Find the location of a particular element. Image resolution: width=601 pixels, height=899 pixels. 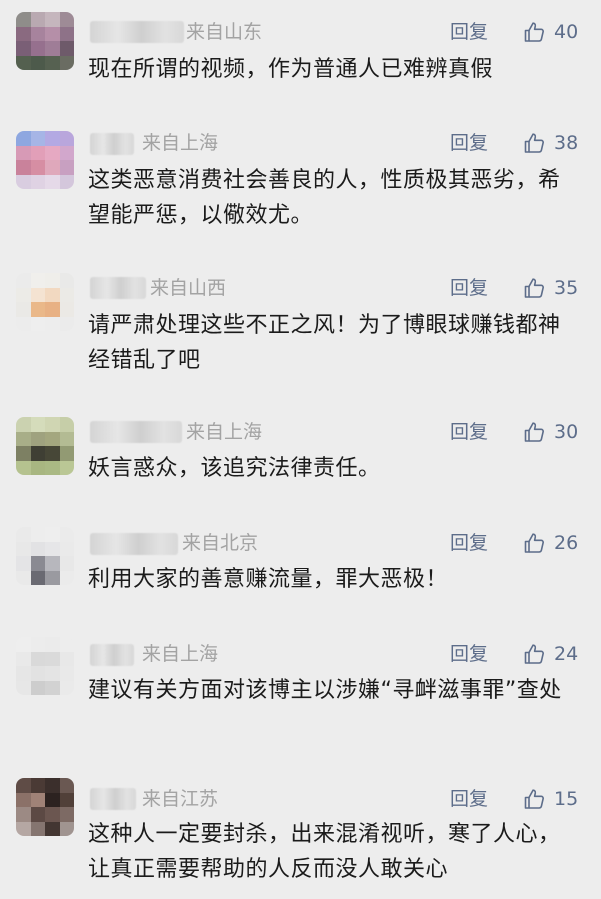

comment-text: 利用大家的善意赚流量，罪大恶极！ is located at coordinates (268, 579).